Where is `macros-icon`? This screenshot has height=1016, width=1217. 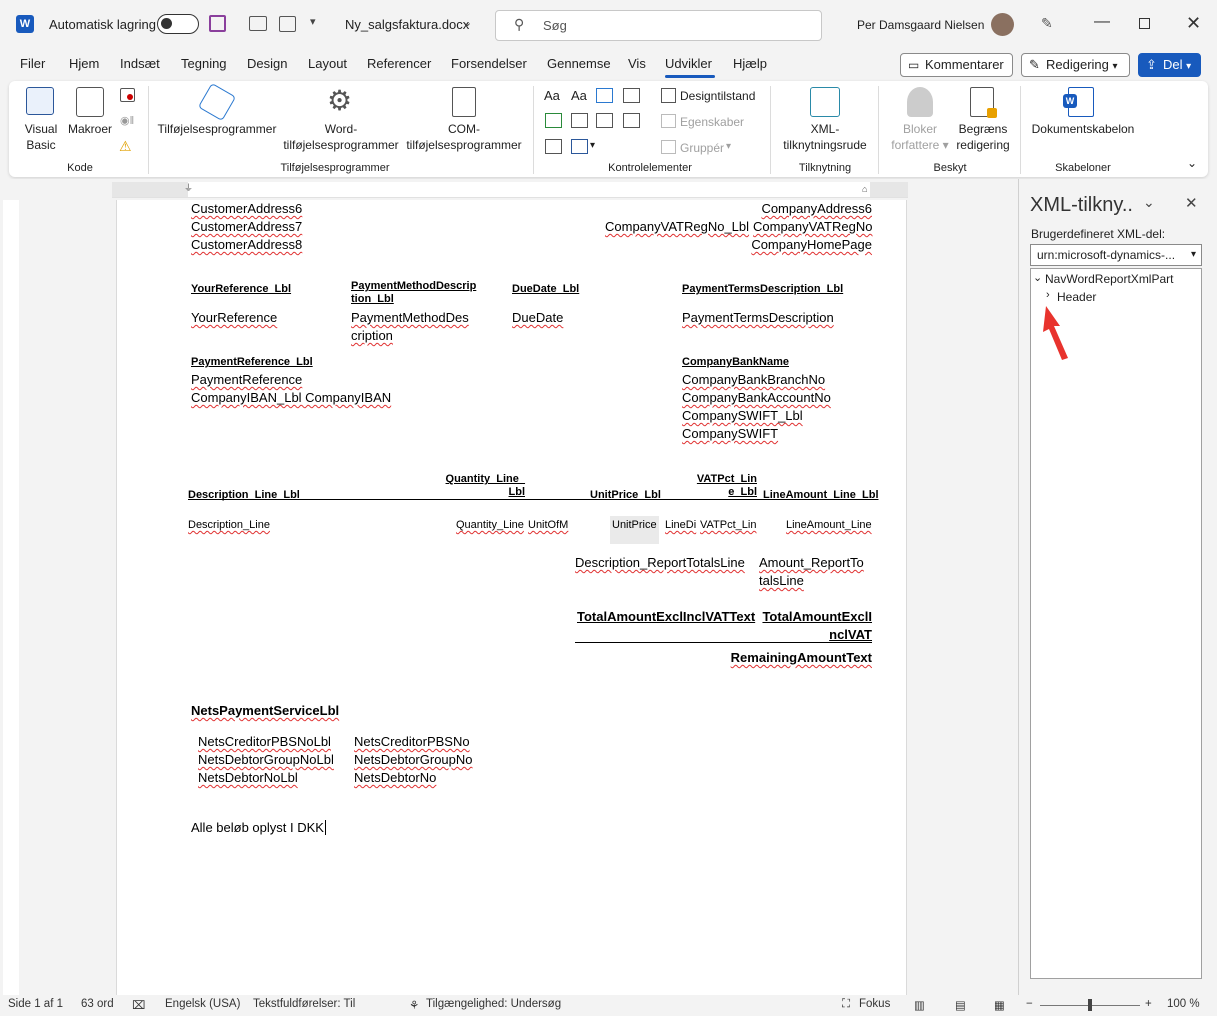
macros-icon is located at coordinates (90, 102).